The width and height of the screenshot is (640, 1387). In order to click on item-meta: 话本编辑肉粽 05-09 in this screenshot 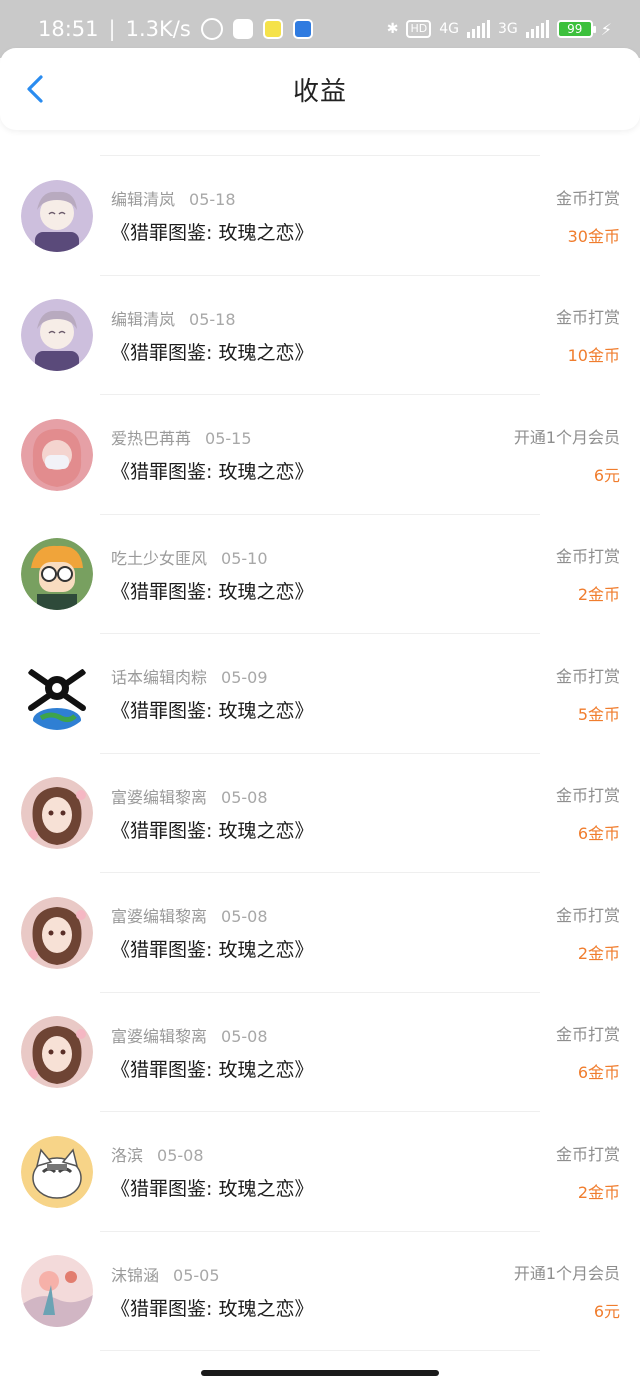, I will do `click(212, 676)`.